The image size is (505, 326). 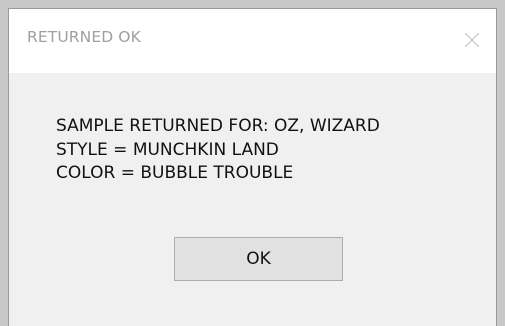 I want to click on message-line-sample: SAMPLE RETURNED FOR: OZ, WIZARD, so click(x=218, y=126).